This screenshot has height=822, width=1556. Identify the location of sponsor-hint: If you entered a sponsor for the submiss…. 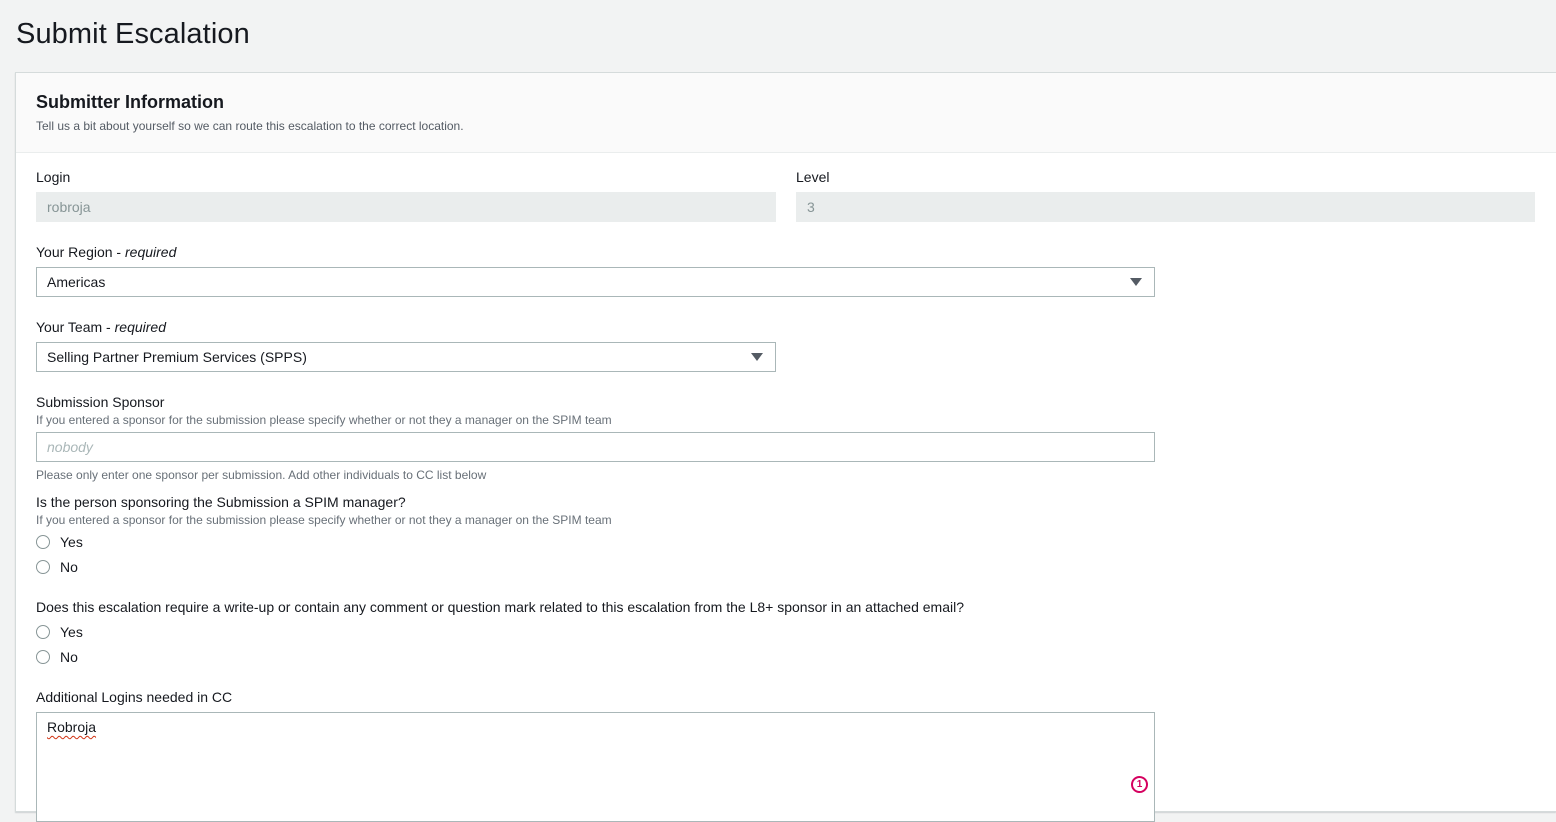
(324, 420).